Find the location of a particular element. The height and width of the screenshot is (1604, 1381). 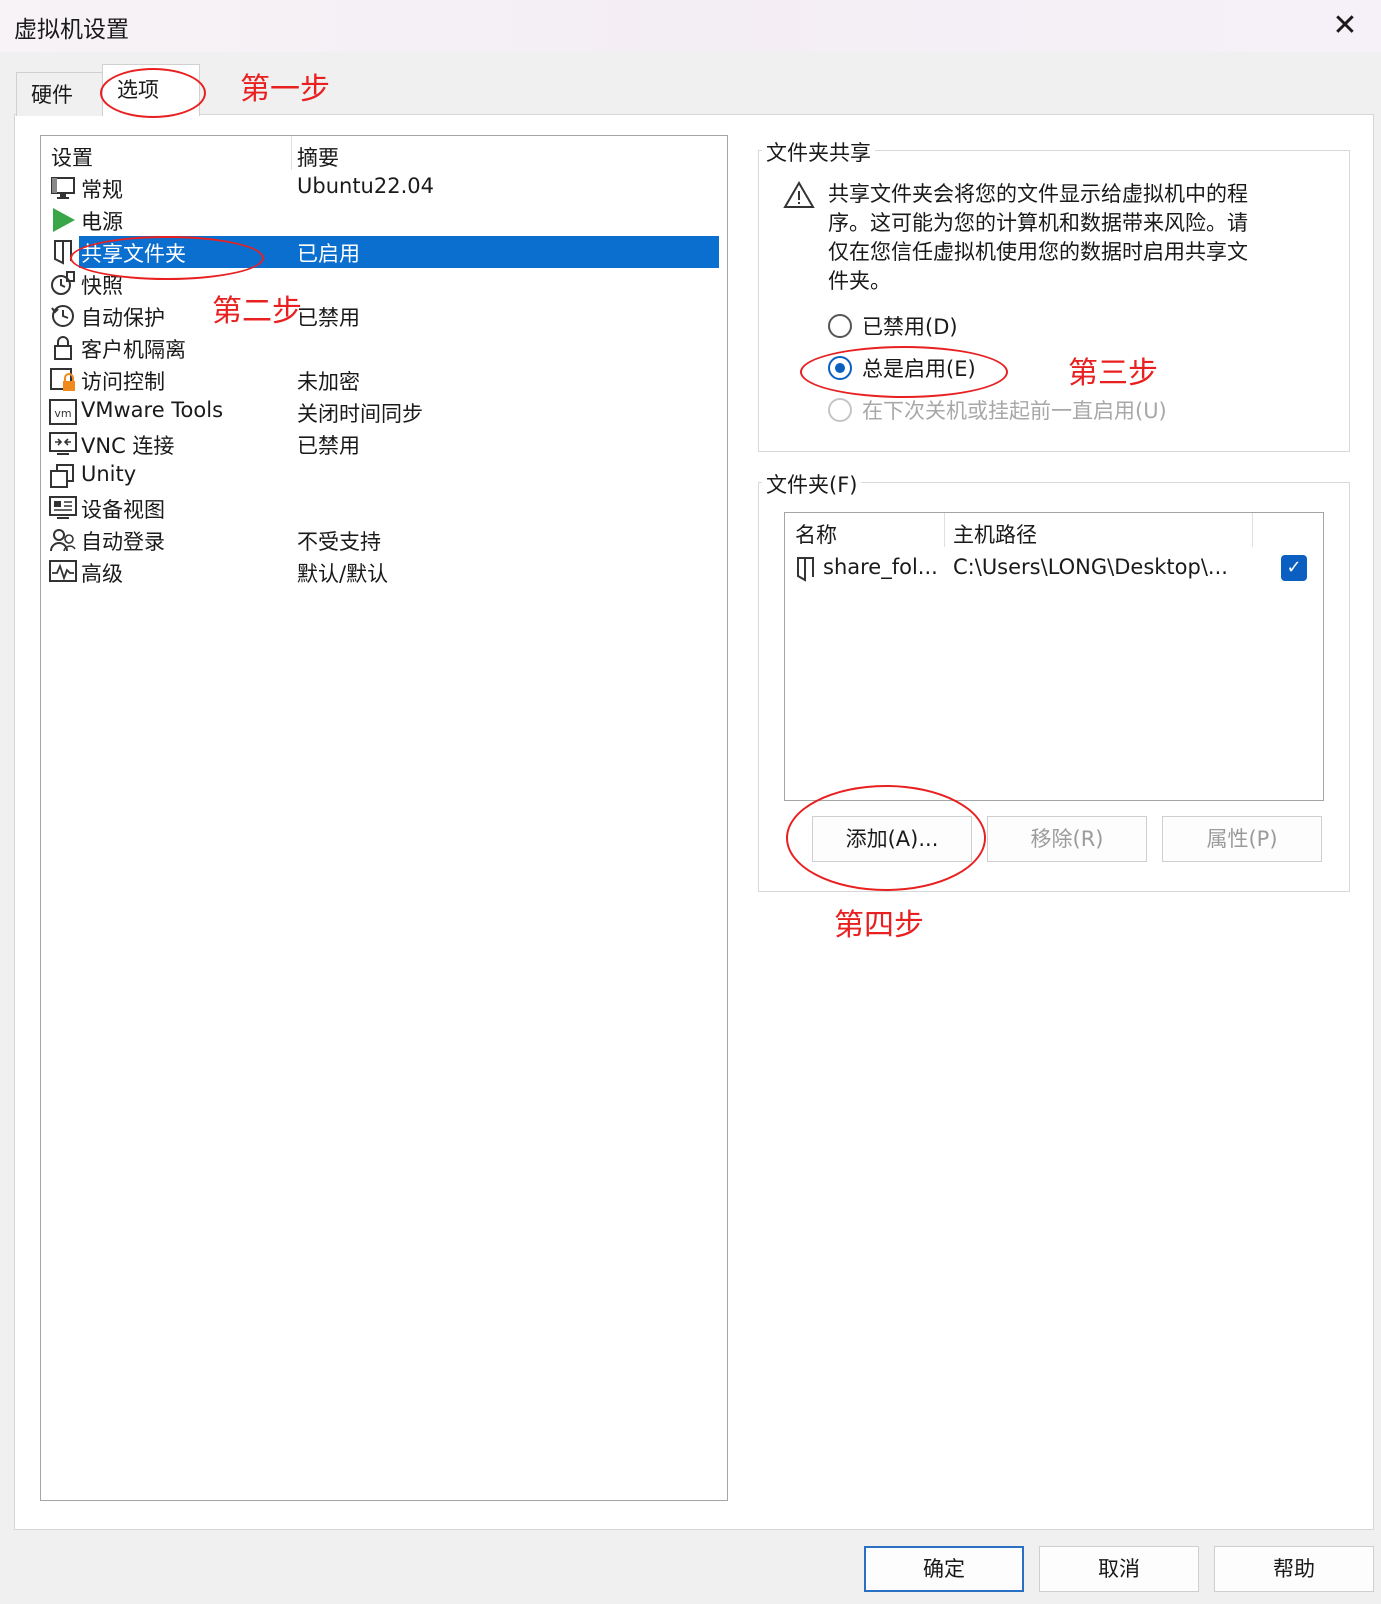

access-control-icon is located at coordinates (62, 379).